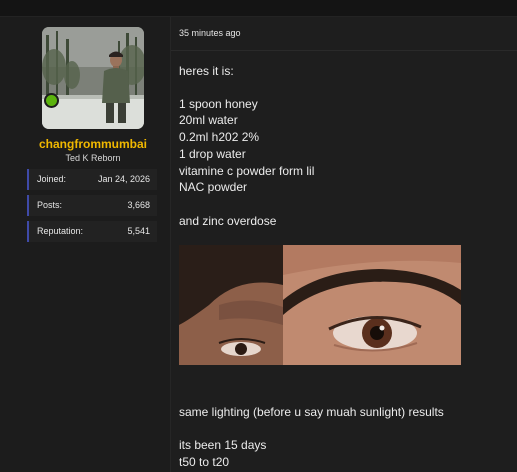 This screenshot has height=472, width=517. I want to click on avatar, so click(93, 78).